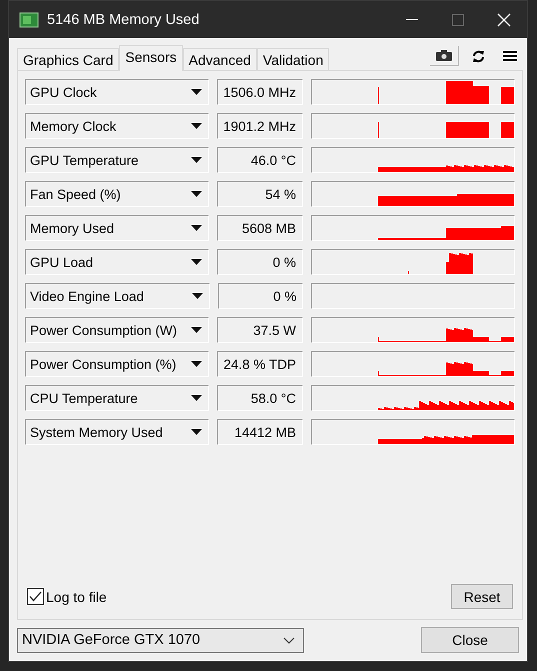 This screenshot has height=671, width=537. I want to click on sensor-value: 46.0 °C, so click(260, 160).